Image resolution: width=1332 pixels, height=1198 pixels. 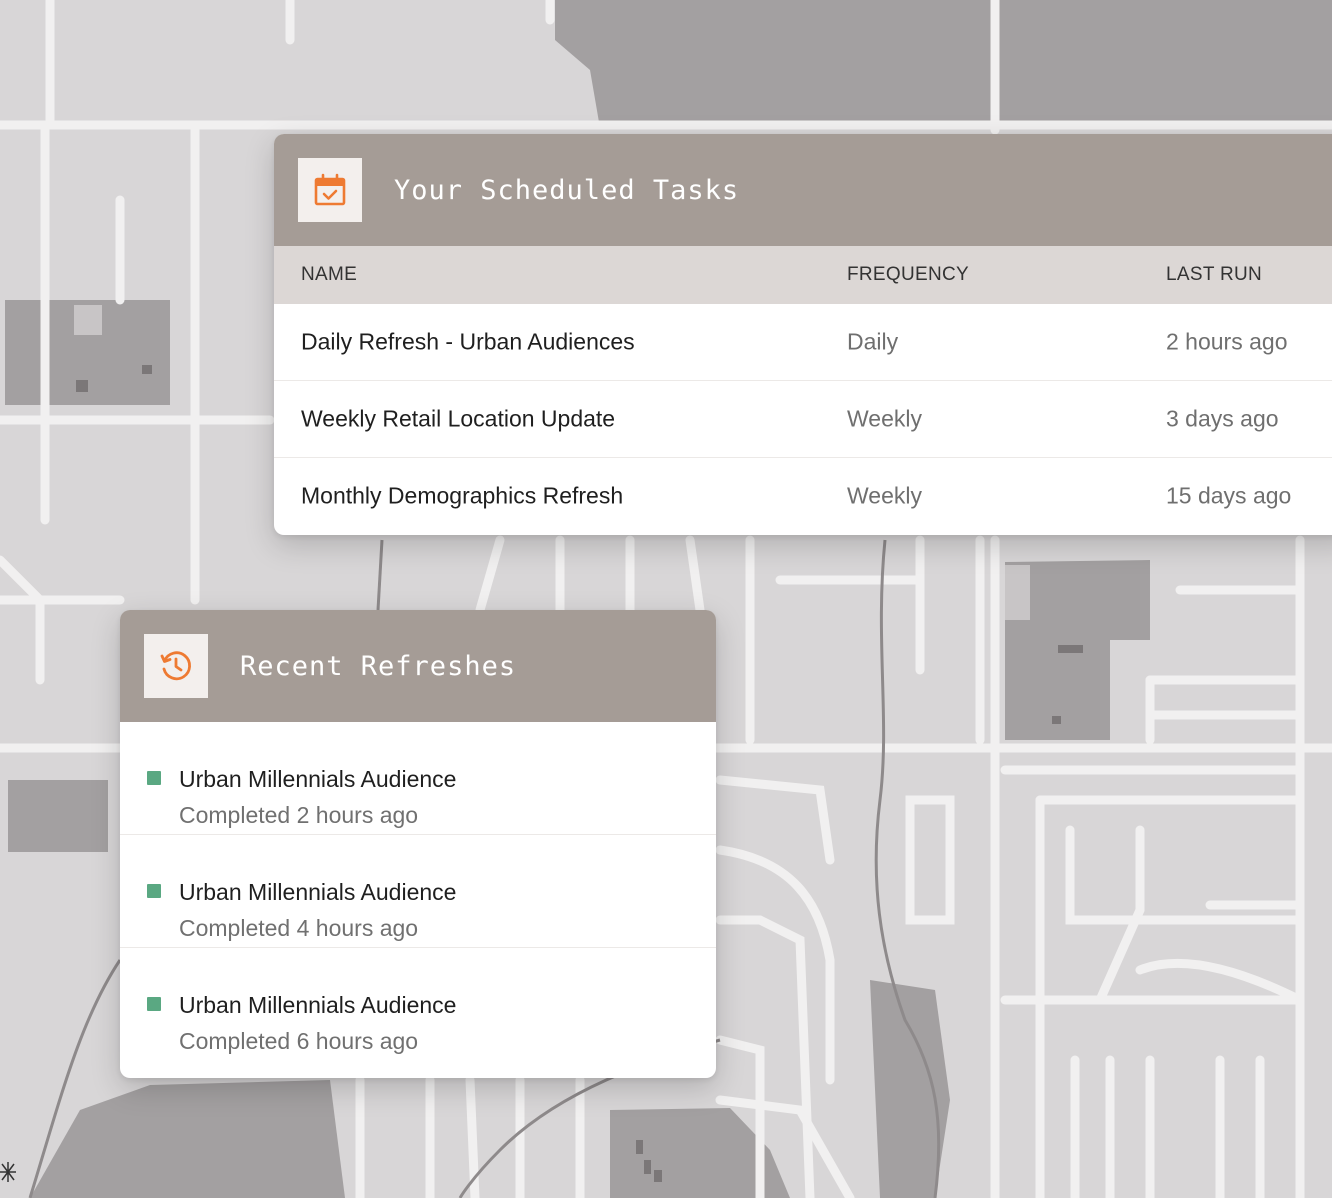 What do you see at coordinates (1229, 495) in the screenshot?
I see `task-last-run: 15 days ago` at bounding box center [1229, 495].